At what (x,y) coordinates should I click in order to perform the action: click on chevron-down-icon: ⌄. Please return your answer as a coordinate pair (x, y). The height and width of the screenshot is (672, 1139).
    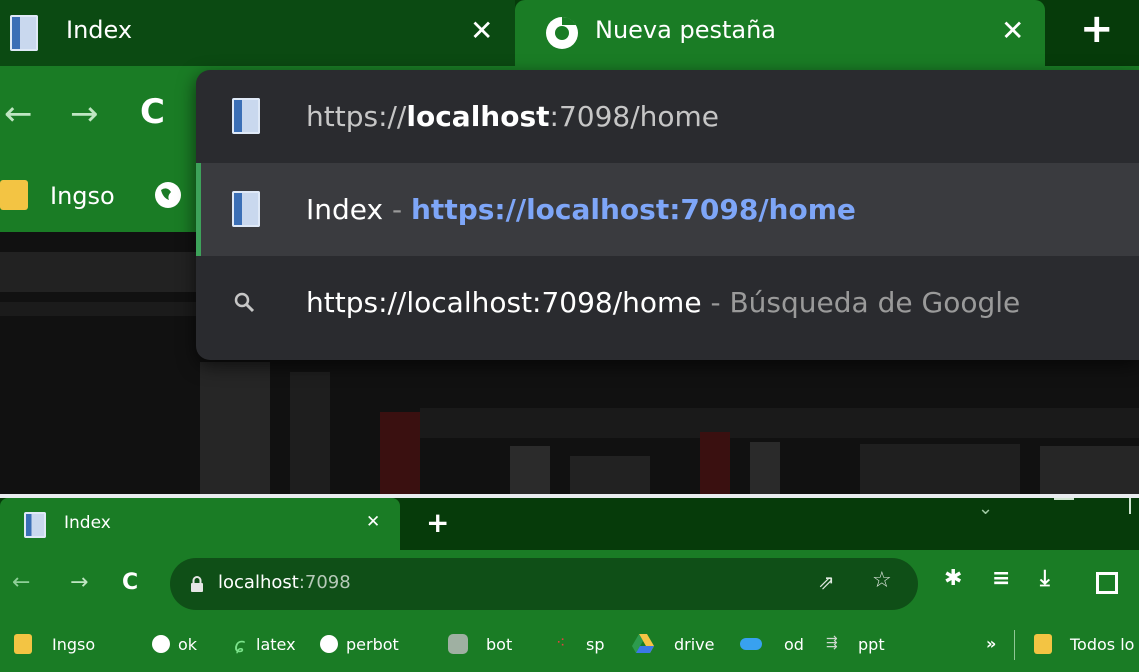
    Looking at the image, I should click on (985, 508).